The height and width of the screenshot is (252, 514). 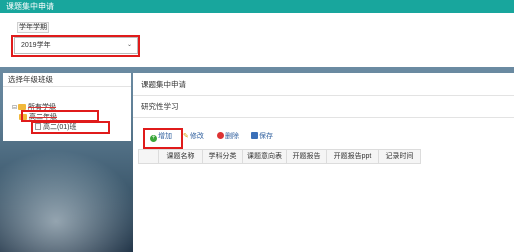 I want to click on tree-item-label: 所有学级, so click(x=42, y=107).